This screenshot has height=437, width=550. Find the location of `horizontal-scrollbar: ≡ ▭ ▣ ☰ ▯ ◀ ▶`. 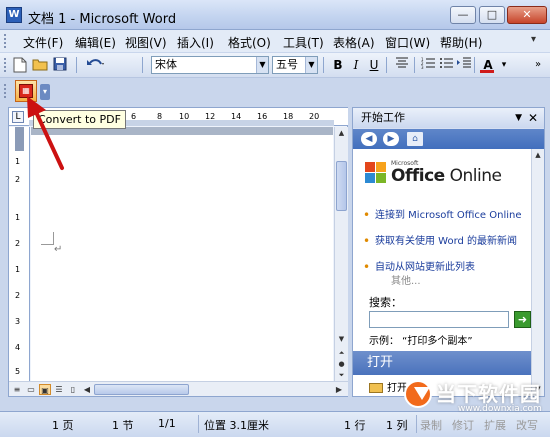

horizontal-scrollbar: ≡ ▭ ▣ ☰ ▯ ◀ ▶ is located at coordinates (178, 388).